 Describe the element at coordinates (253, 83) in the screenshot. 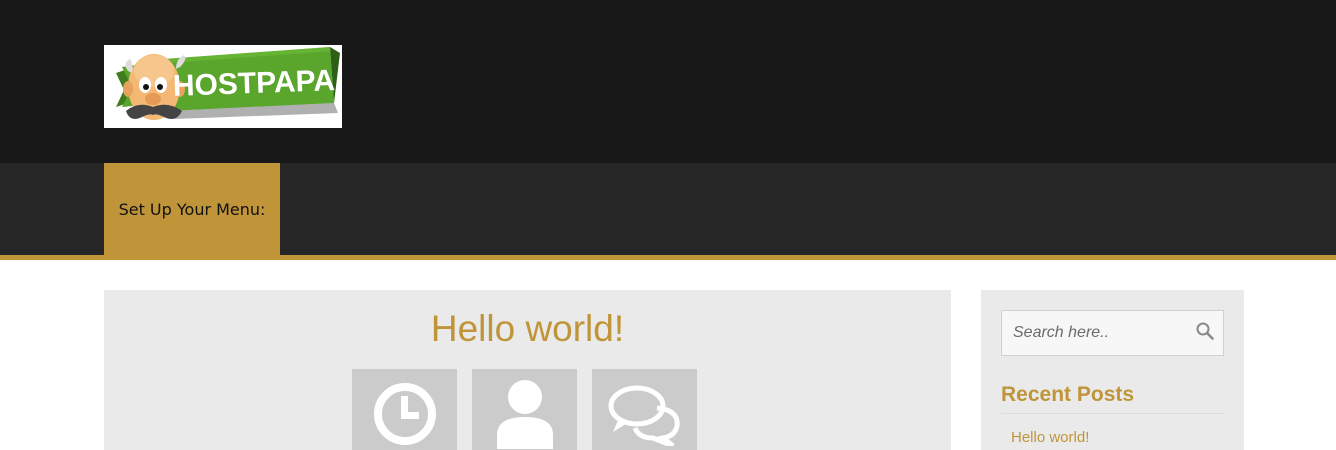

I see `logo-wordmark: HOSTPAPA` at that location.